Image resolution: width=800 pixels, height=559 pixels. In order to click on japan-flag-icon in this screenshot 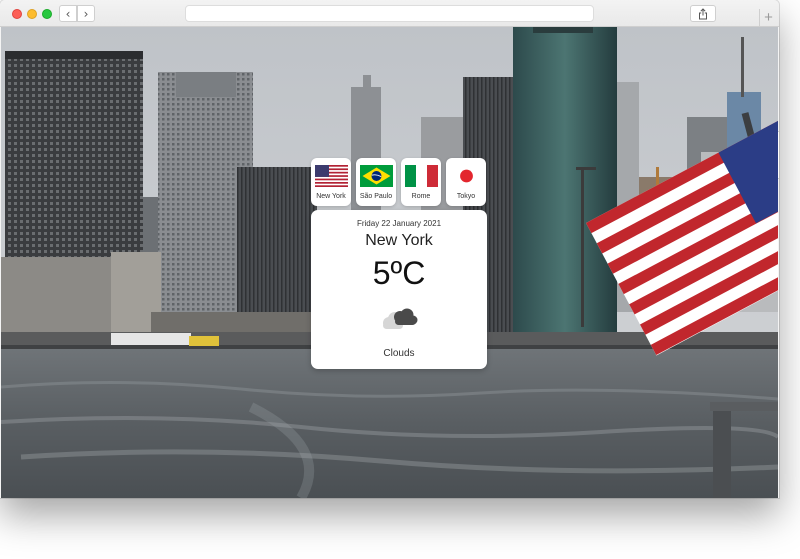, I will do `click(466, 176)`.